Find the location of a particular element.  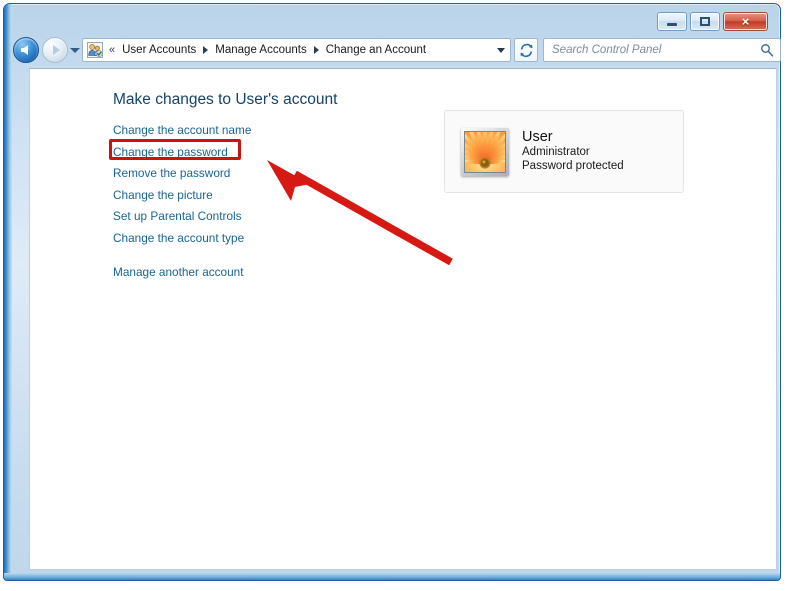

title-bar: × is located at coordinates (392, 19).